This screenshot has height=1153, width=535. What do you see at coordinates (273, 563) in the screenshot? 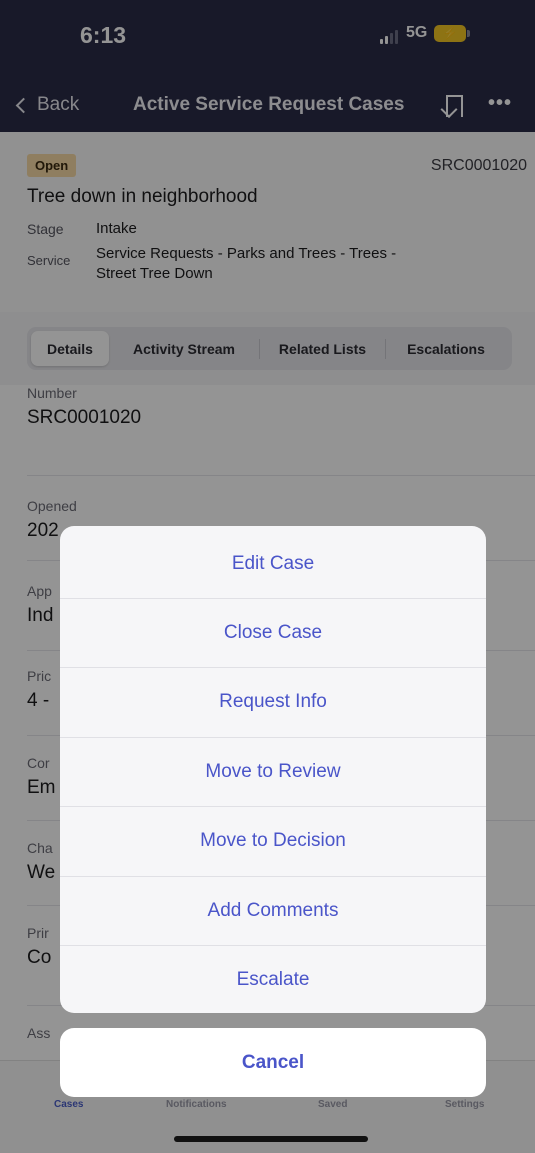
I see `edit-case-button: Edit Case` at bounding box center [273, 563].